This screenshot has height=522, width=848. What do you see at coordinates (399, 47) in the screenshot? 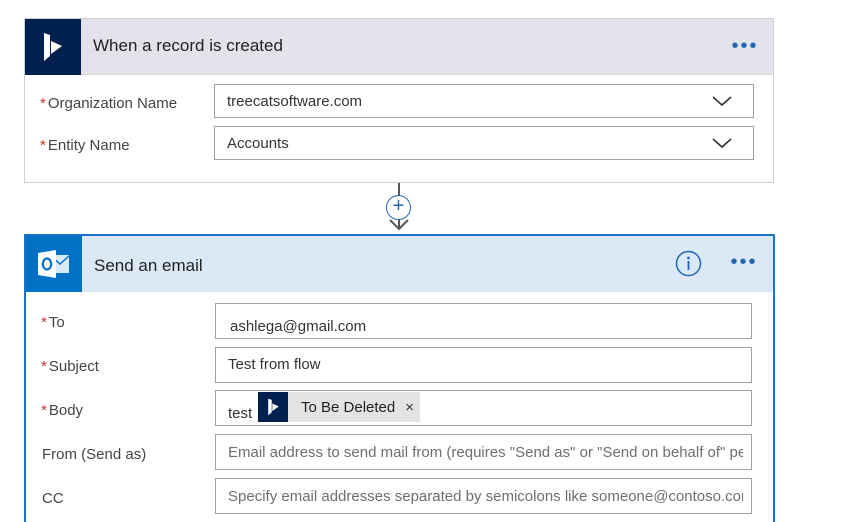
I see `trigger-card-header: When a record is created •••` at bounding box center [399, 47].